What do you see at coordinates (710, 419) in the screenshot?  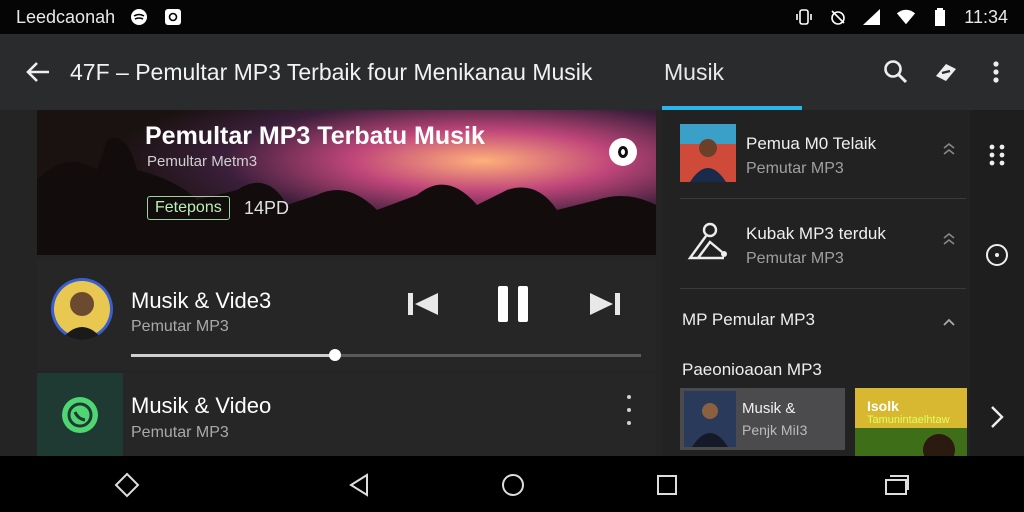 I see `card-thumbnail` at bounding box center [710, 419].